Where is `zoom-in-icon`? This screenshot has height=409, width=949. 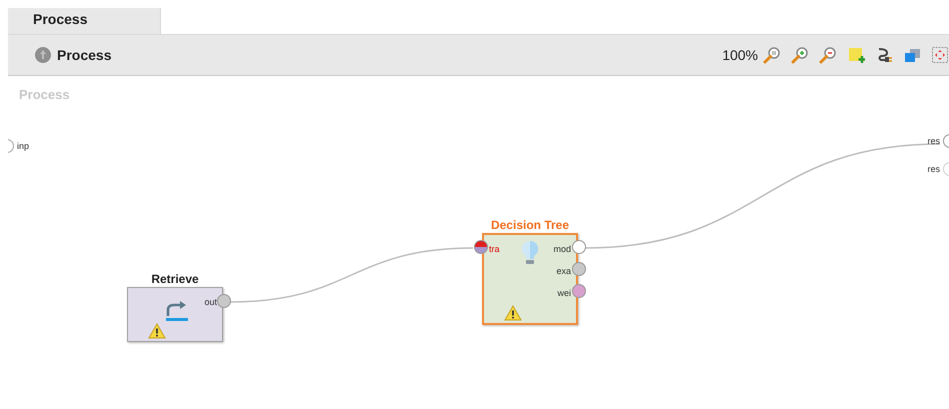
zoom-in-icon is located at coordinates (800, 55).